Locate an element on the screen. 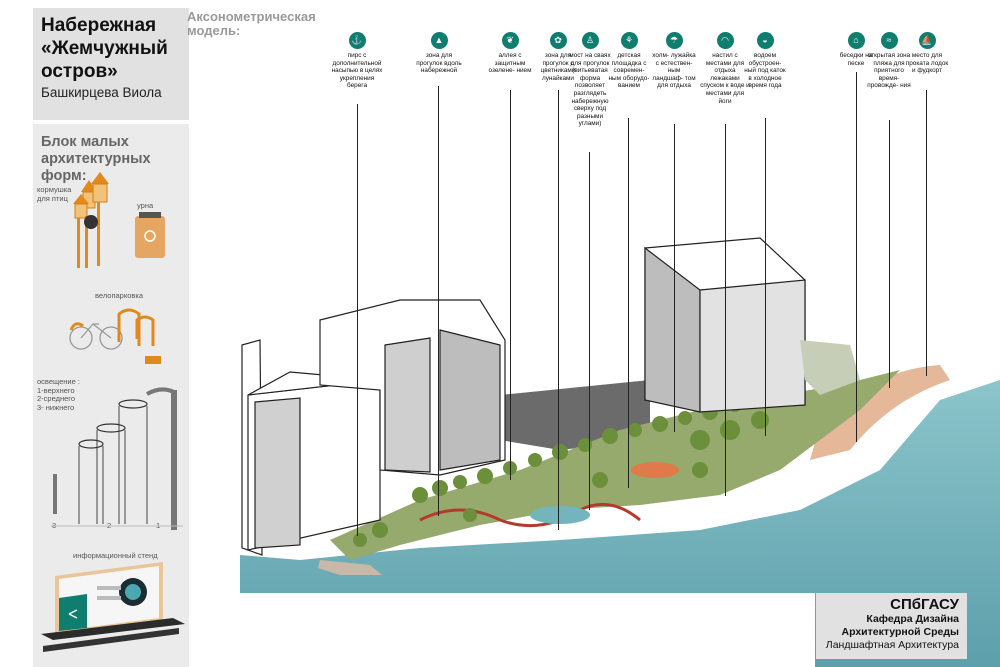 The width and height of the screenshot is (1000, 667). skate-icon: ◒ is located at coordinates (765, 40).